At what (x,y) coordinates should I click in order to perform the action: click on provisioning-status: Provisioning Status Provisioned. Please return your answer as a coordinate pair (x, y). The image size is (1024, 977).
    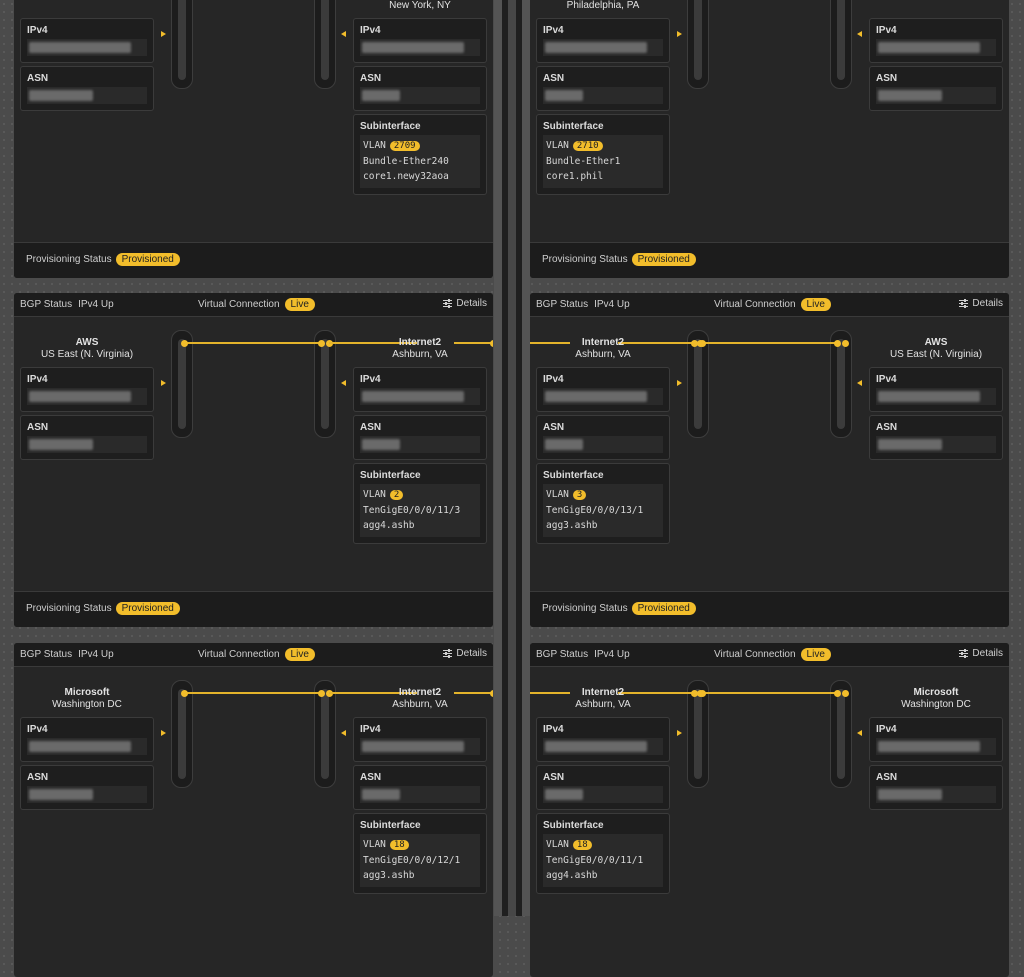
    Looking at the image, I should click on (103, 608).